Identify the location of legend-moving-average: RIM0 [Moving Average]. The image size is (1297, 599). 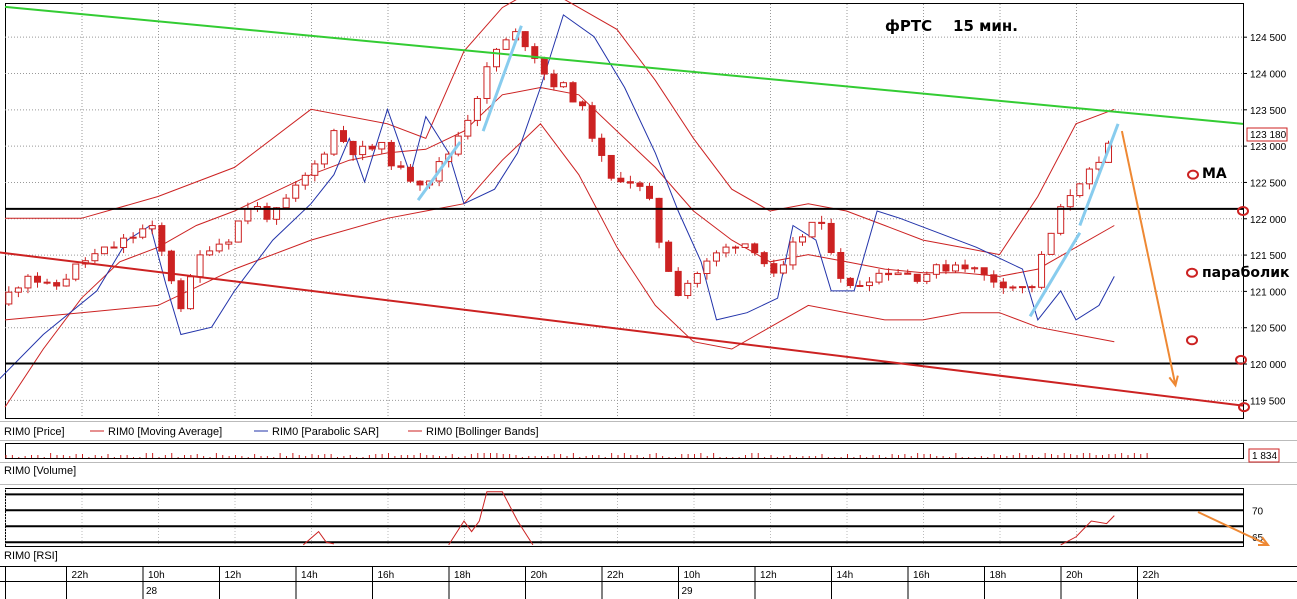
(165, 432).